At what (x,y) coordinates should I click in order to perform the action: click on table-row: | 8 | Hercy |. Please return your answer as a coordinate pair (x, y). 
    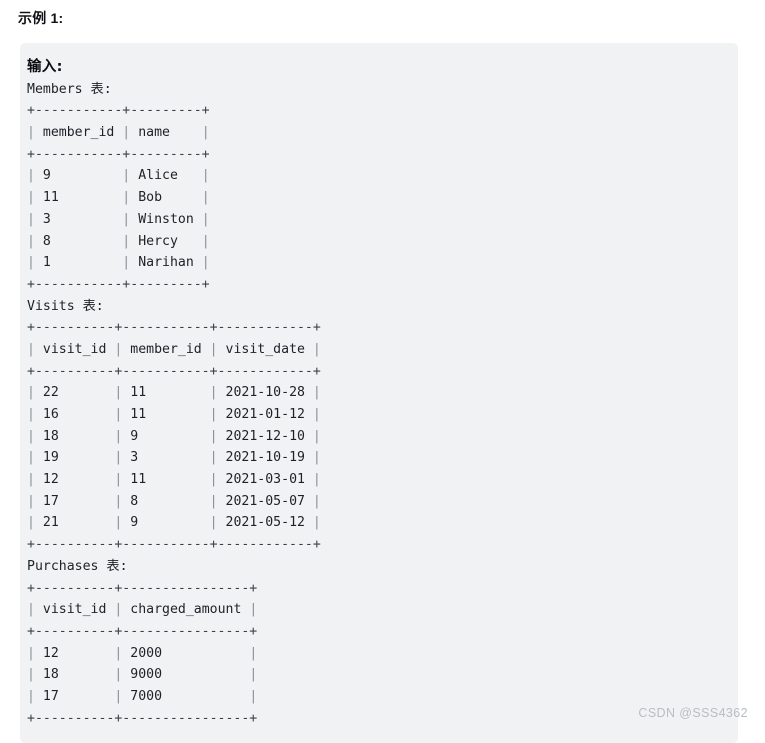
    Looking at the image, I should click on (118, 241).